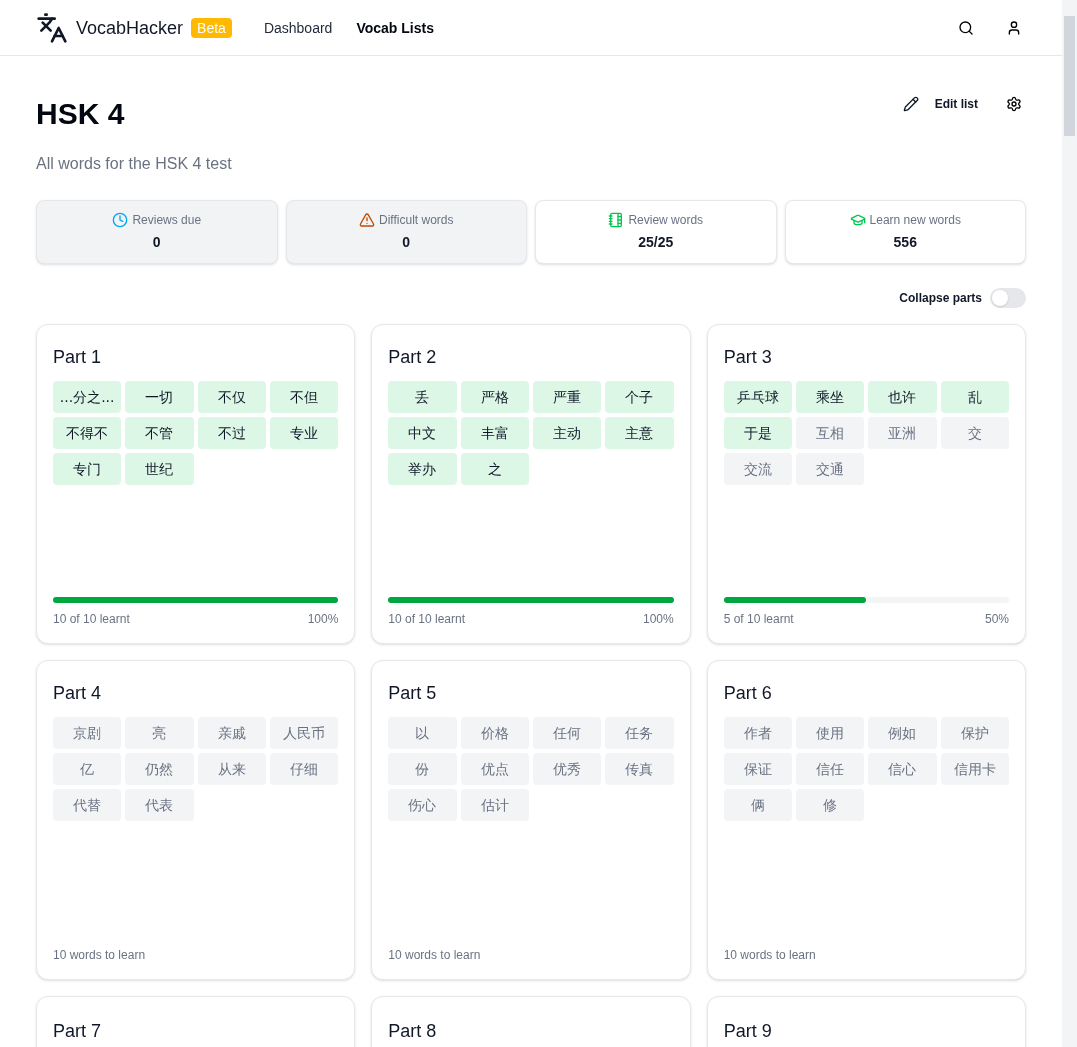 The image size is (1077, 1047). I want to click on word-chip: 仍然, so click(159, 769).